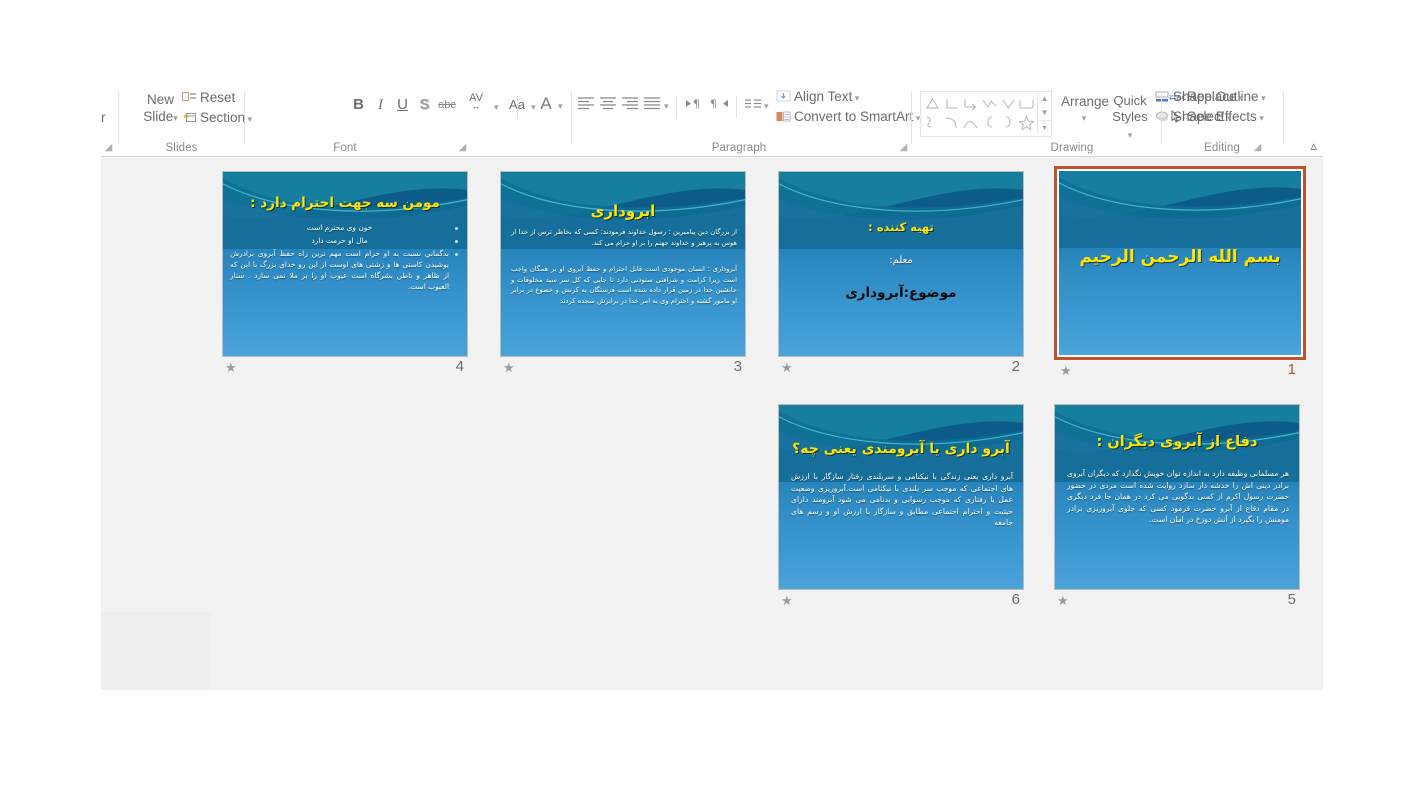  I want to click on slide-frame-selected: بسم الله الرحمن الرحیم, so click(1180, 263).